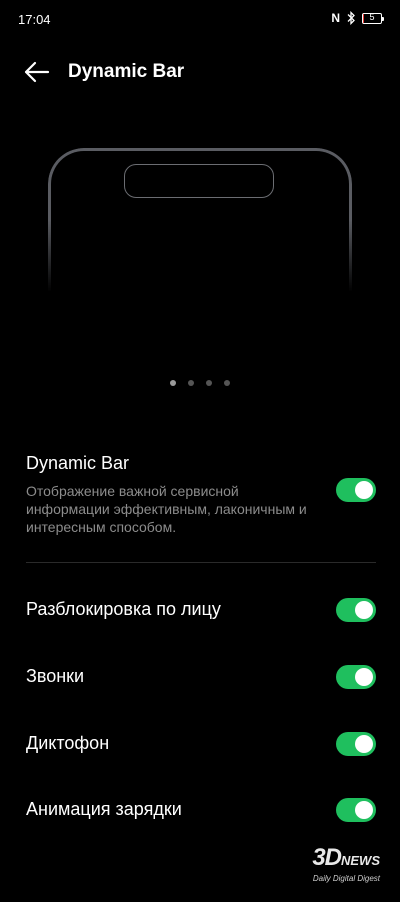 The image size is (400, 902). I want to click on calls-toggle, so click(356, 677).